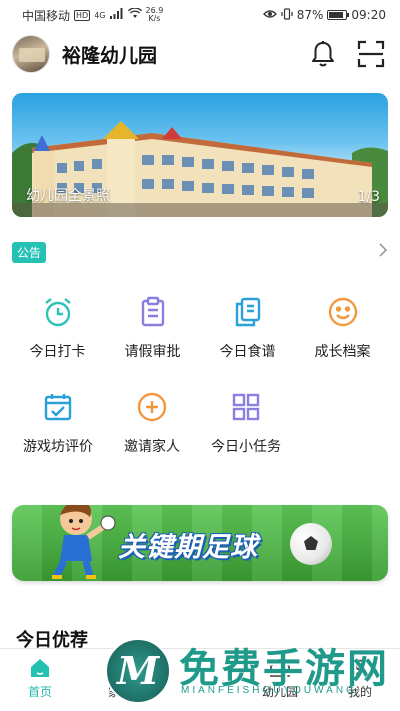  Describe the element at coordinates (134, 14) in the screenshot. I see `wifi-icon` at that location.